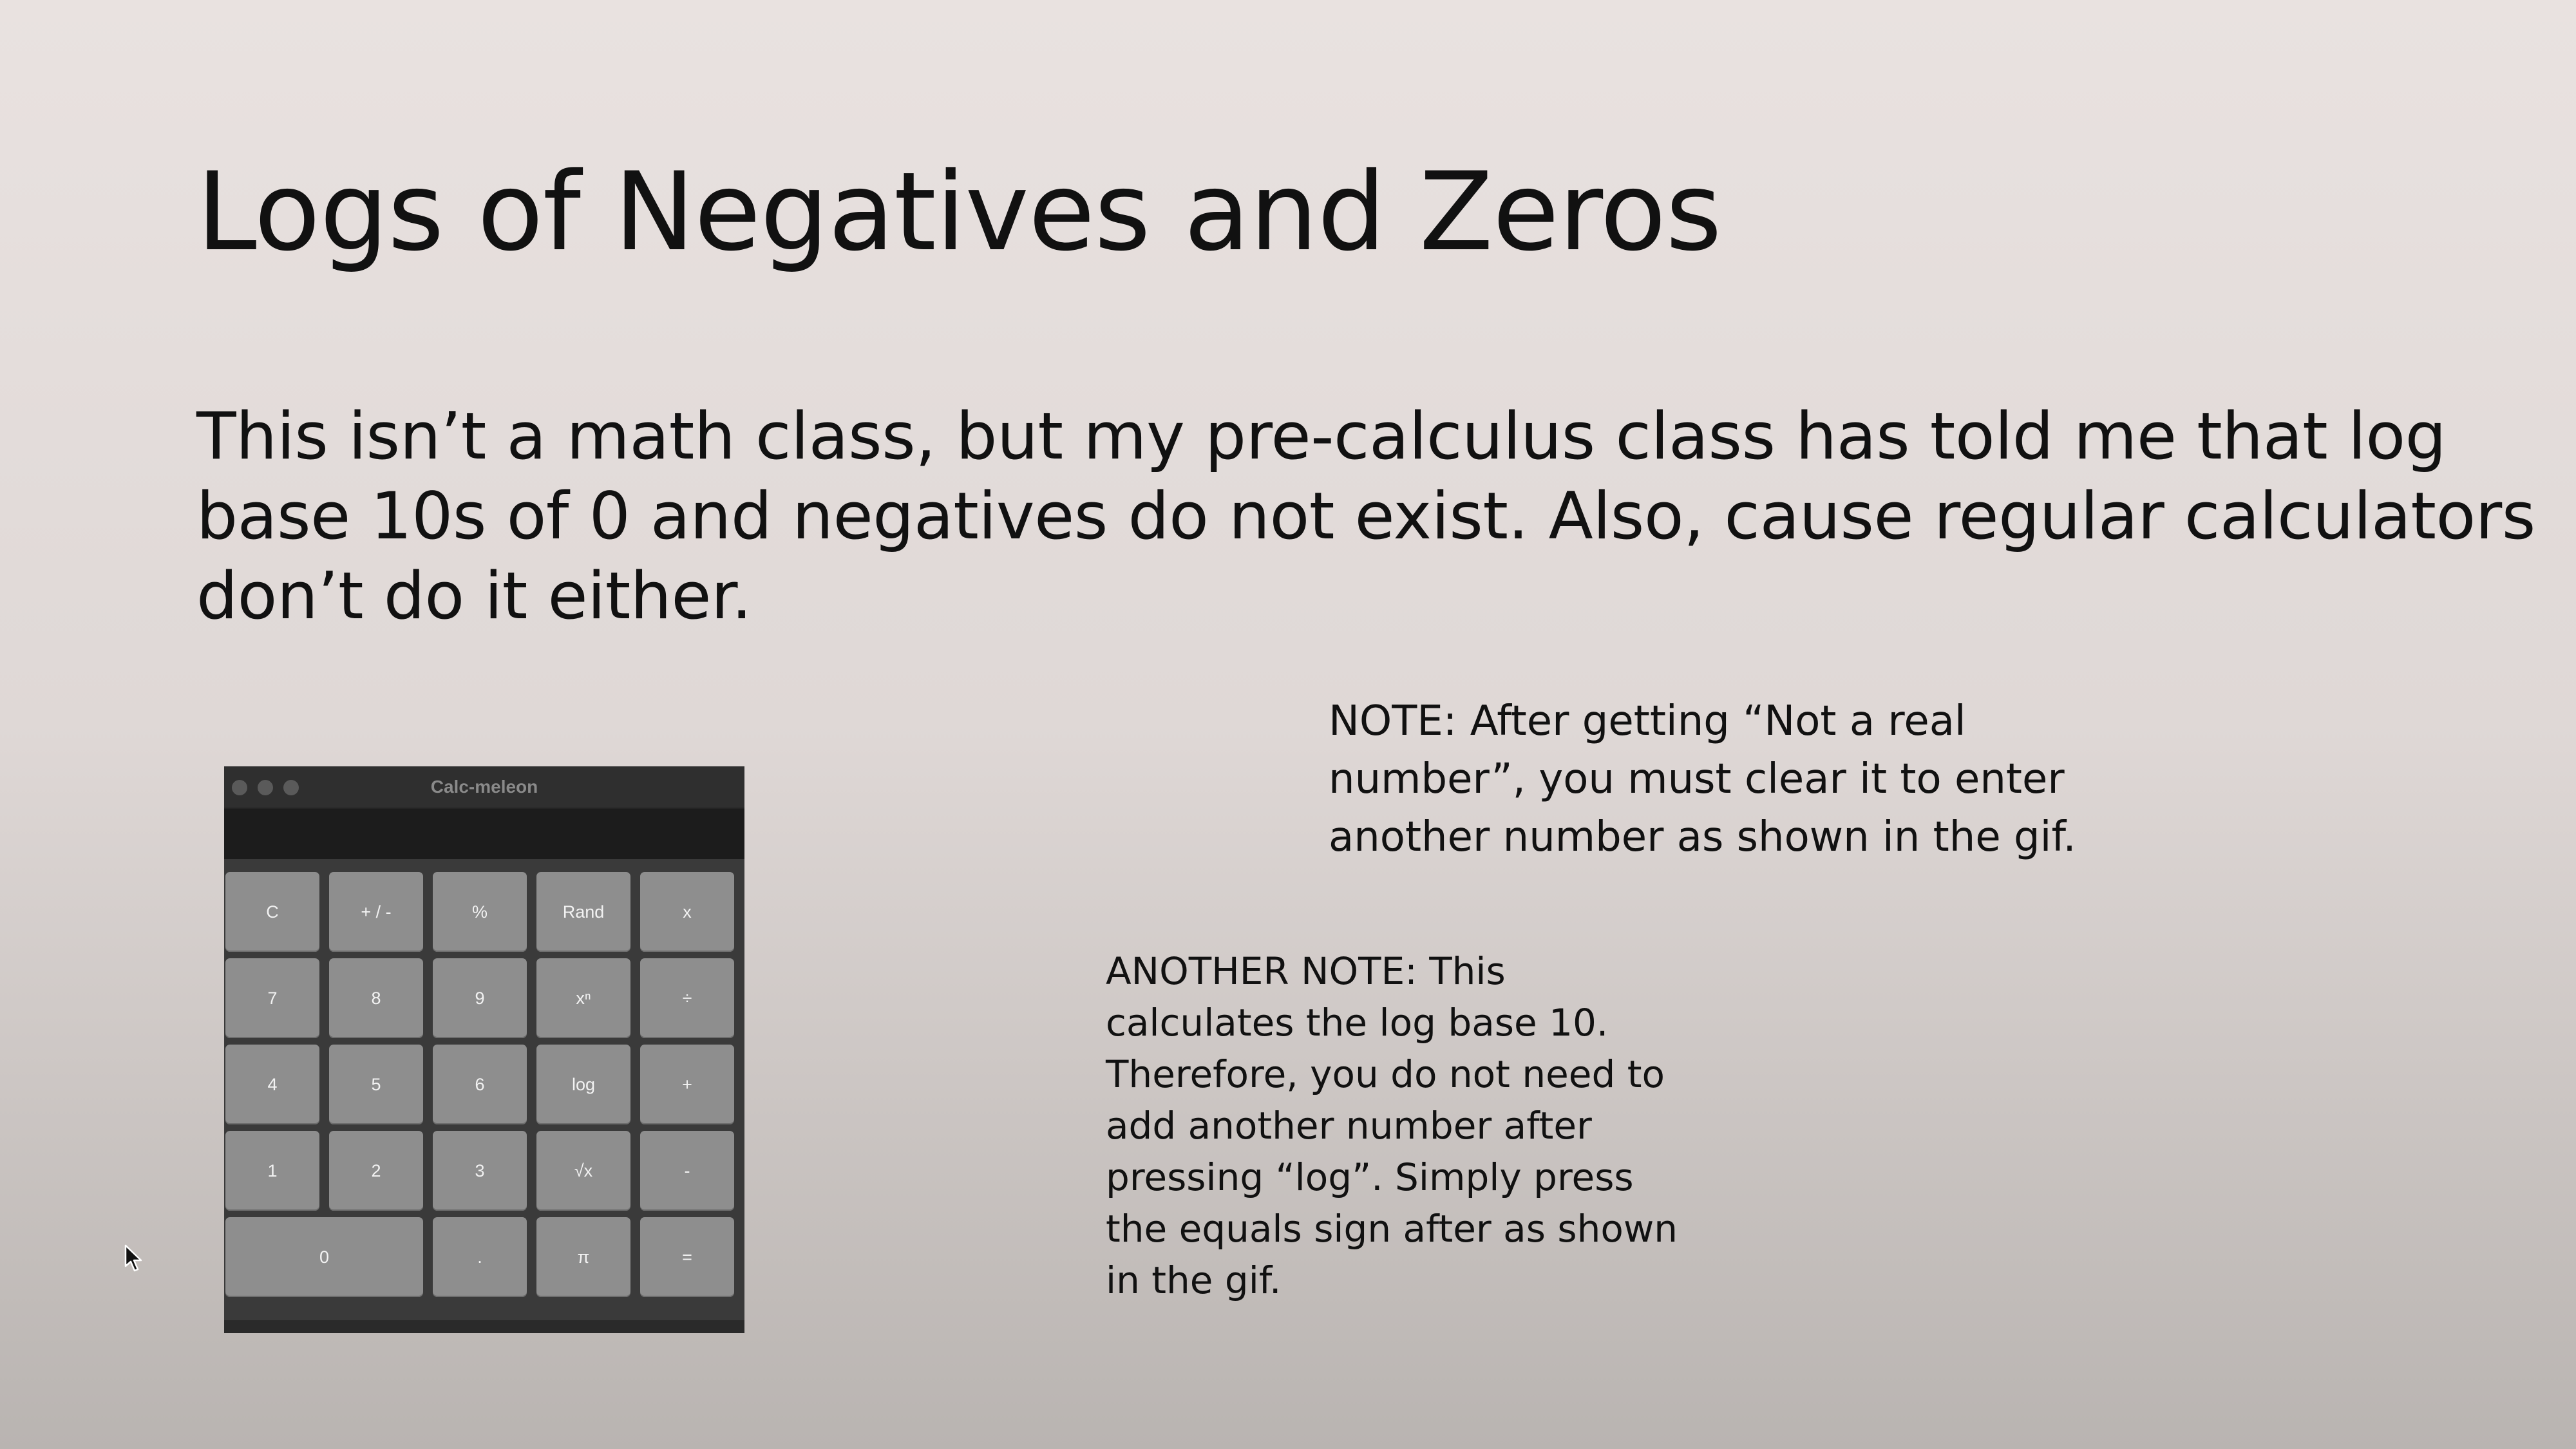 This screenshot has height=1449, width=2576. I want to click on note-line: Therefore, you do not need to, so click(1385, 1074).